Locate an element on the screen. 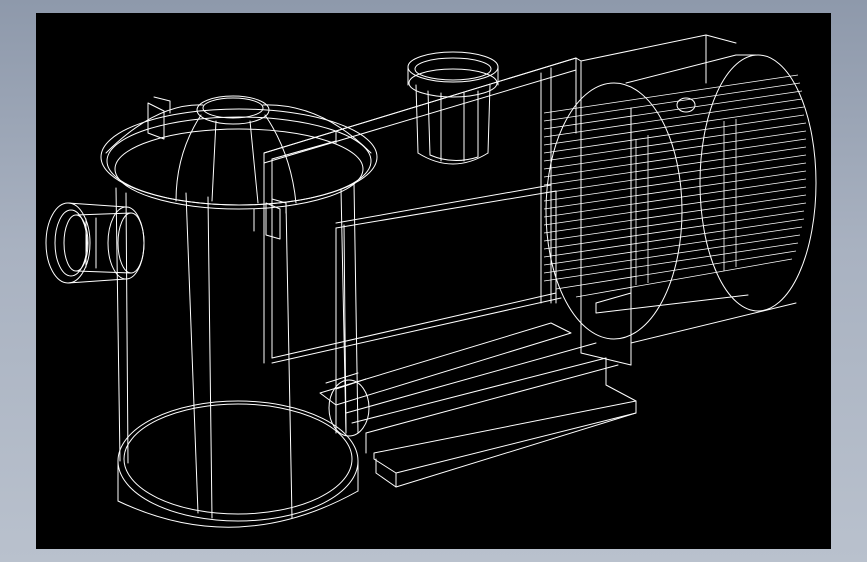  strainer-lid is located at coordinates (238, 167).